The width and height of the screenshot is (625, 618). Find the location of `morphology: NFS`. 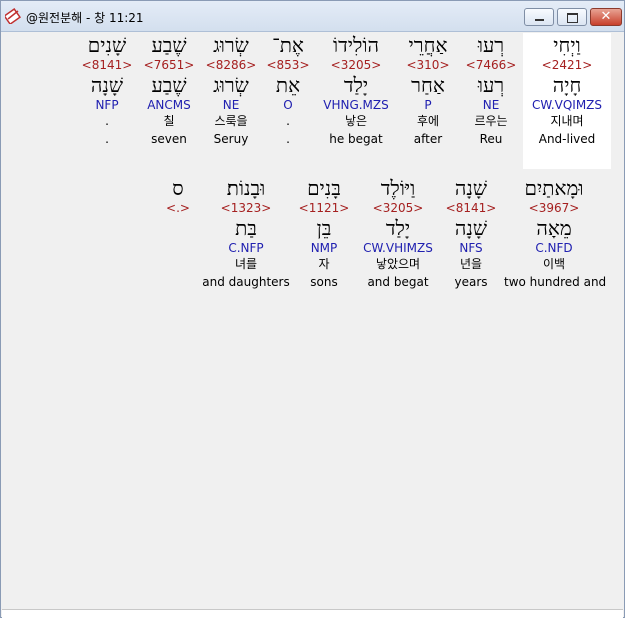

morphology: NFS is located at coordinates (471, 248).